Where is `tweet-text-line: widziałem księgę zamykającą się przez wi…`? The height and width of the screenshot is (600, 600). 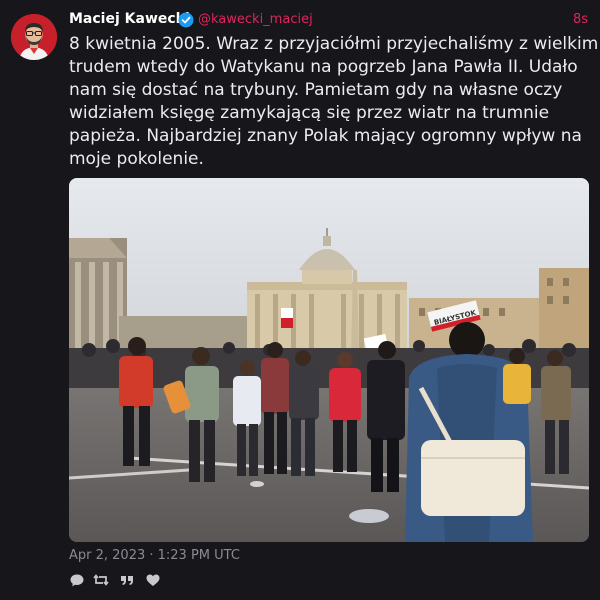 tweet-text-line: widziałem księgę zamykającą się przez wi… is located at coordinates (309, 113).